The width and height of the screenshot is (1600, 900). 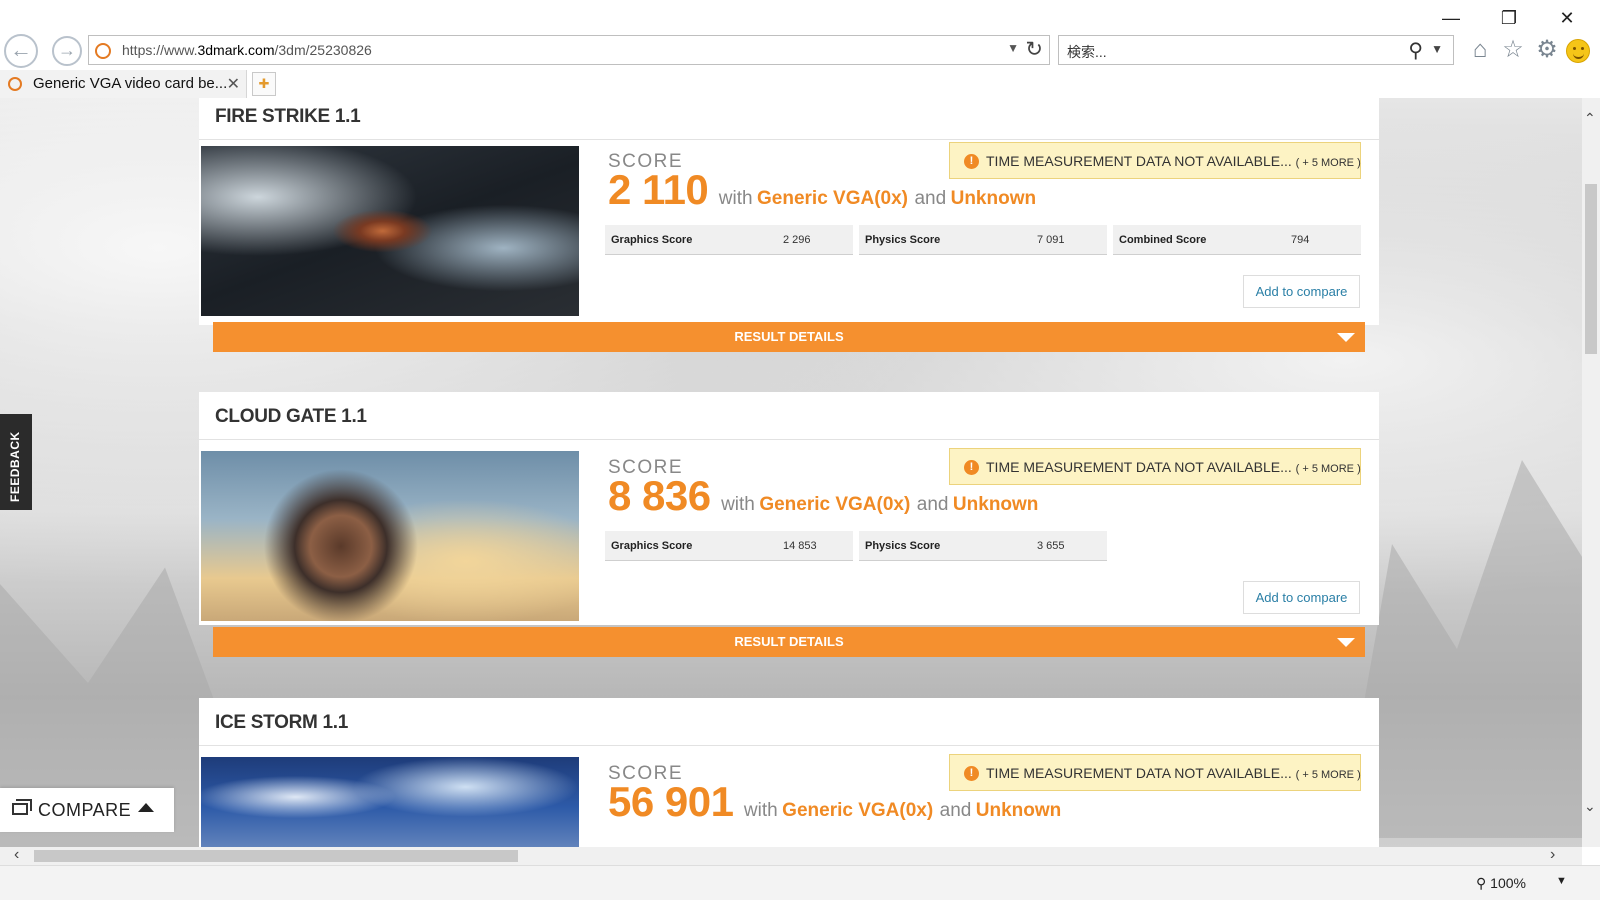 What do you see at coordinates (1578, 51) in the screenshot?
I see `feedback-smiley-icon` at bounding box center [1578, 51].